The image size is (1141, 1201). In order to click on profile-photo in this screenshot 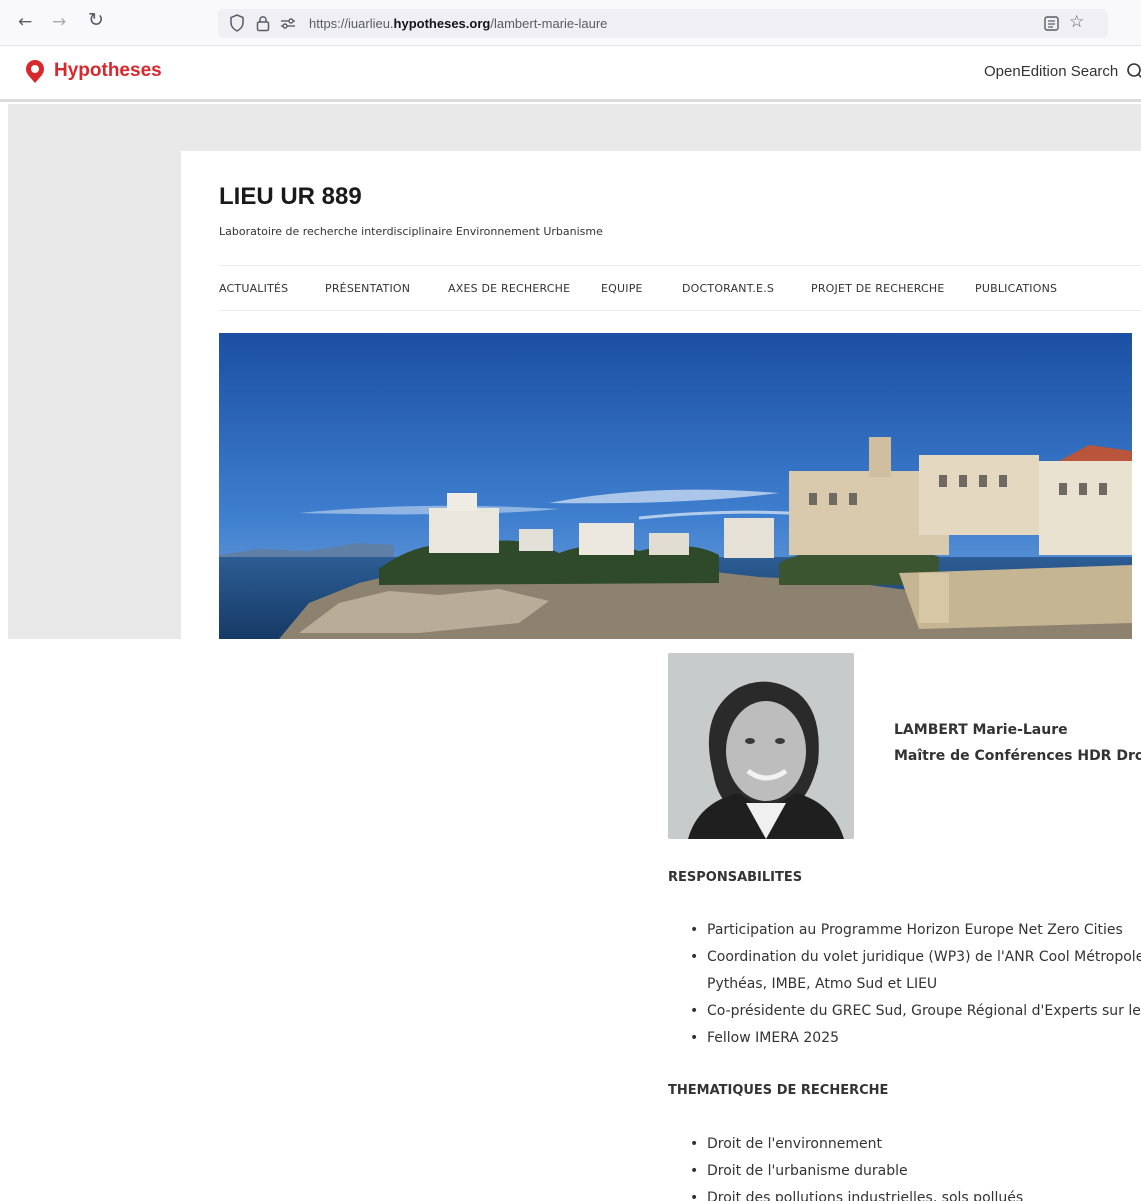, I will do `click(761, 746)`.